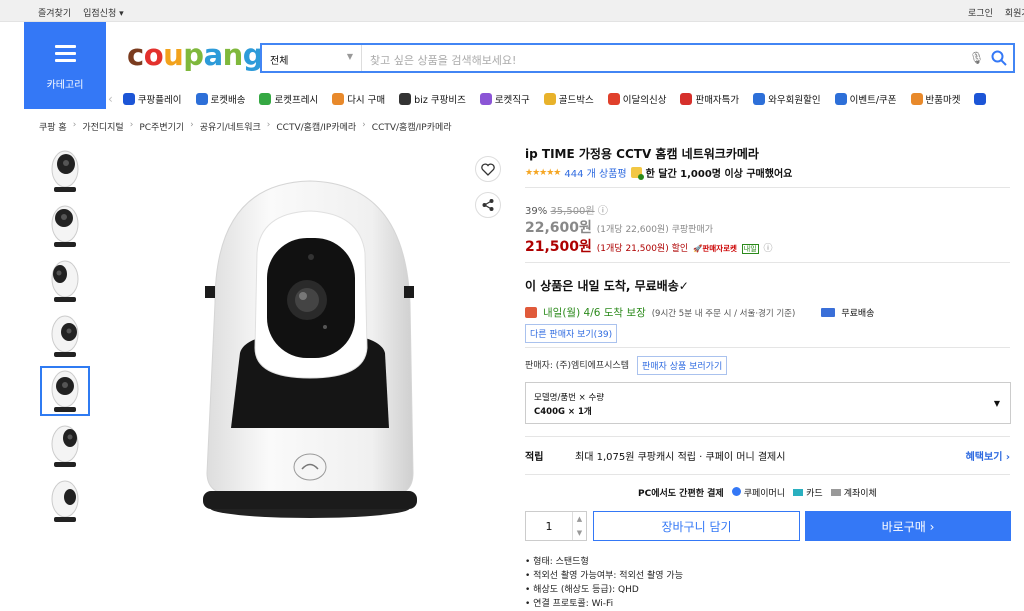  Describe the element at coordinates (719, 174) in the screenshot. I see `monthly-purchase-text: 한 달간 1,000명 이상 구매했어요` at that location.